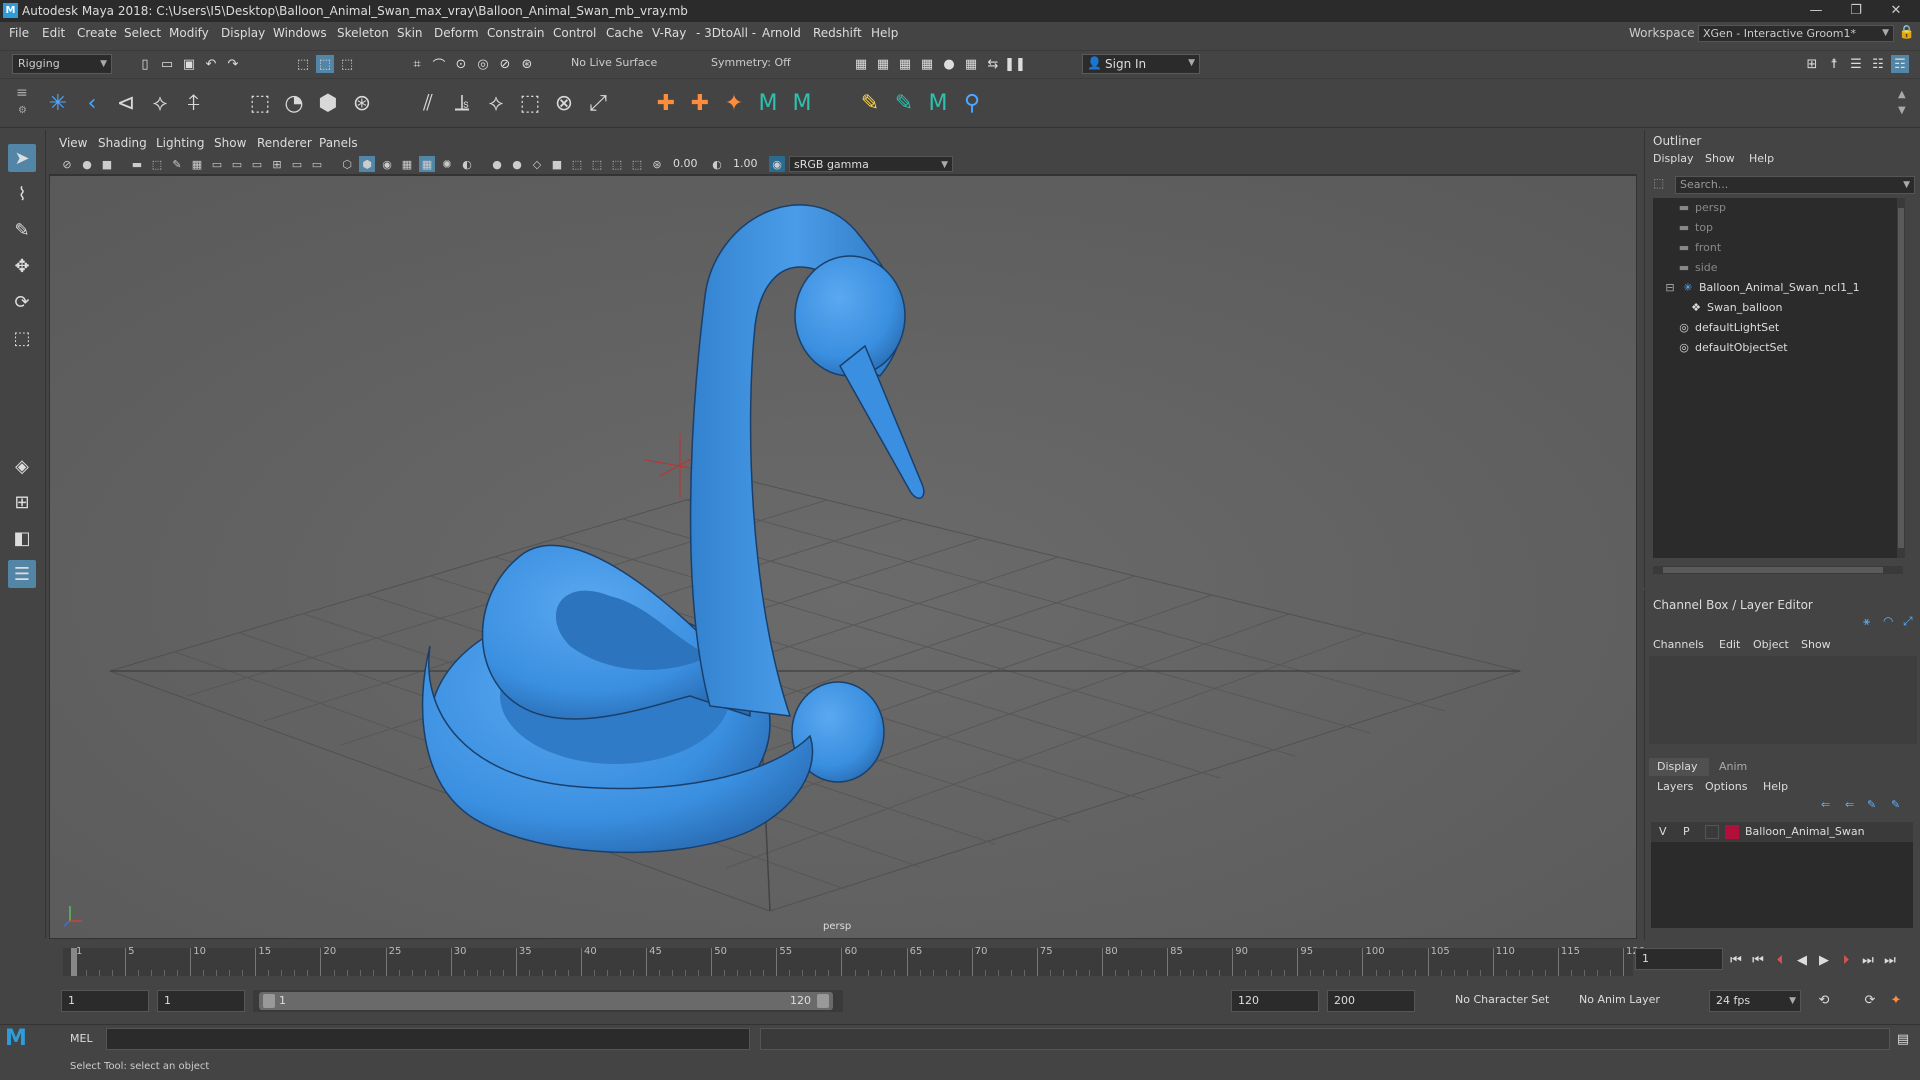 Image resolution: width=1920 pixels, height=1080 pixels. Describe the element at coordinates (22, 93) in the screenshot. I see `shelf-menu-icon: ≡` at that location.